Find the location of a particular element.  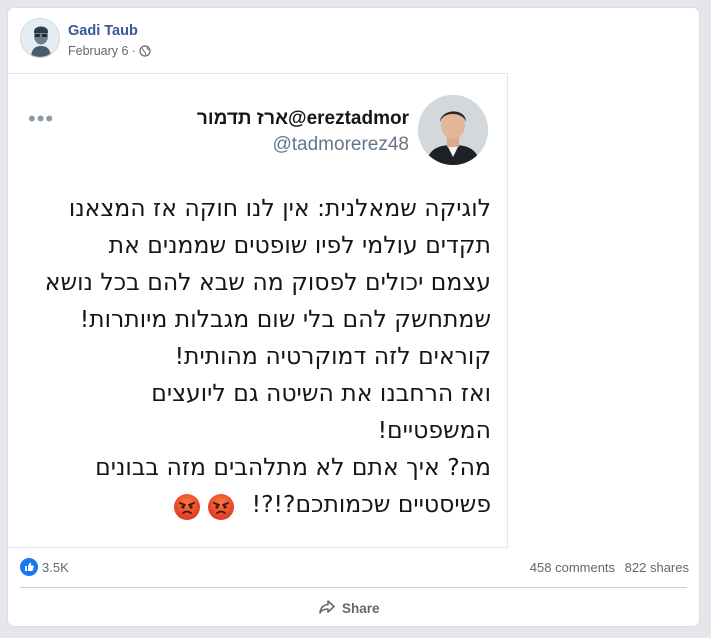

tweet-line: עצמם יכולים לפסוק מה שבא להם בכל נושא is located at coordinates (267, 282).